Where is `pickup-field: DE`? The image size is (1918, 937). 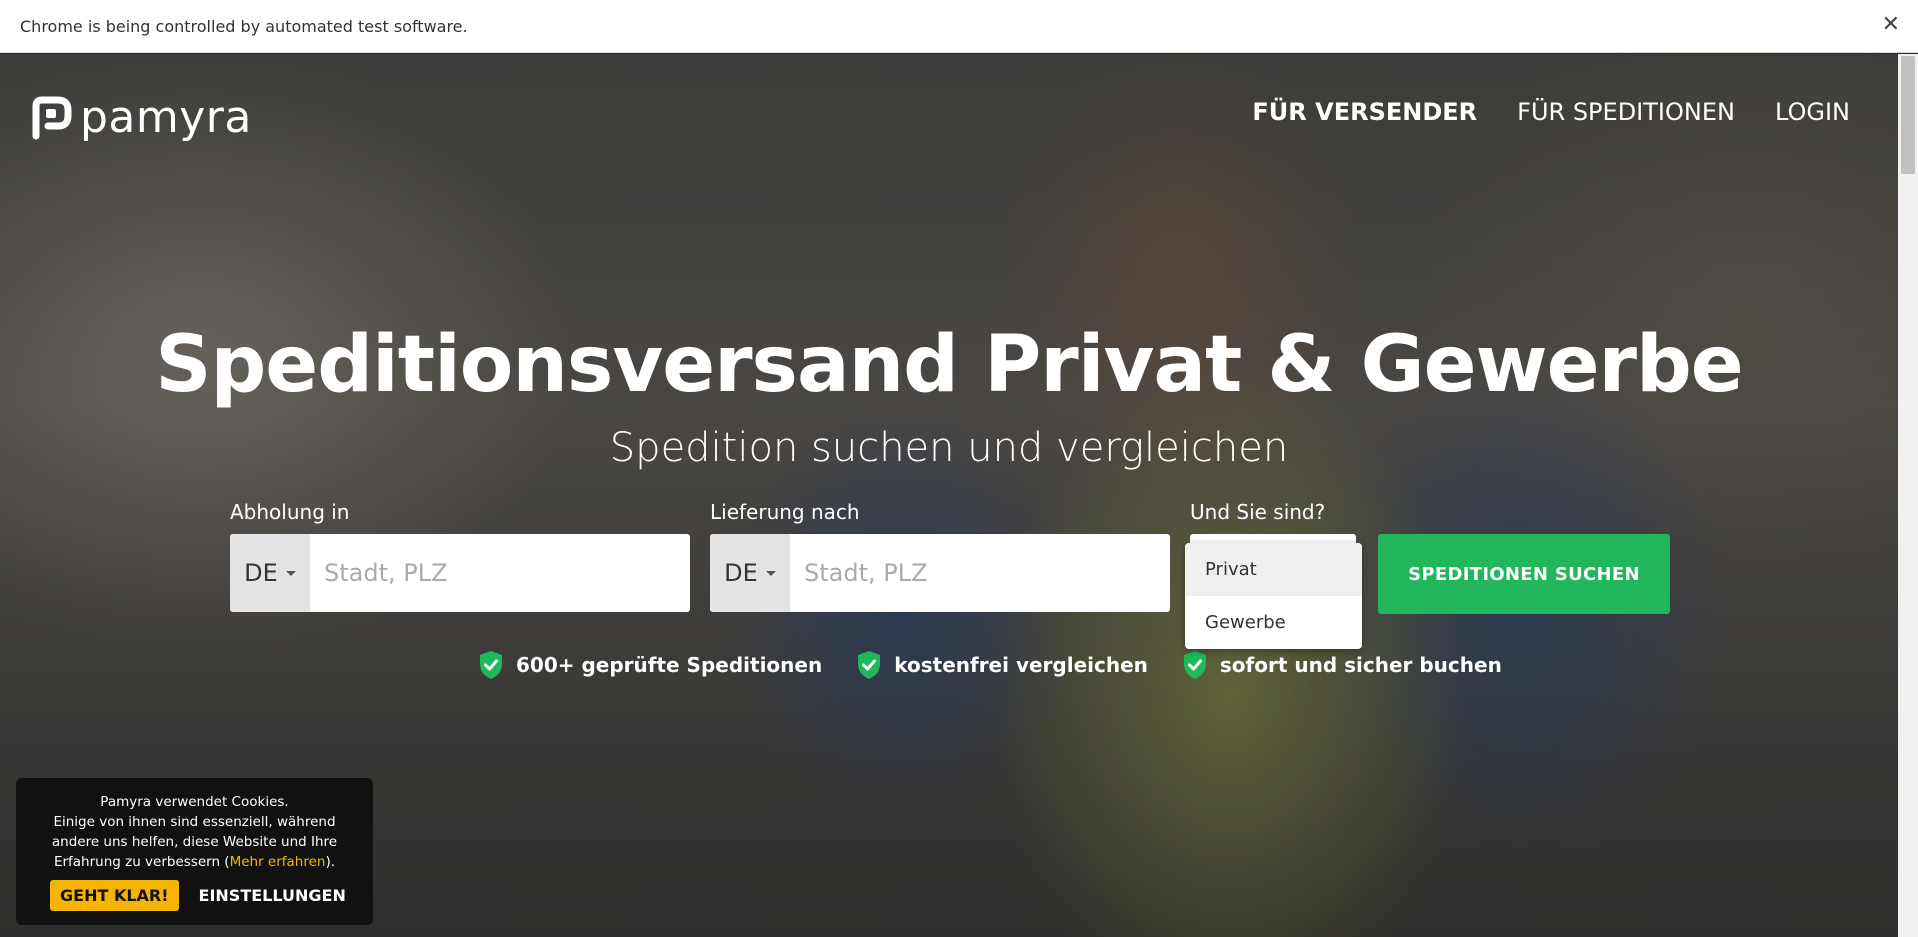 pickup-field: DE is located at coordinates (460, 573).